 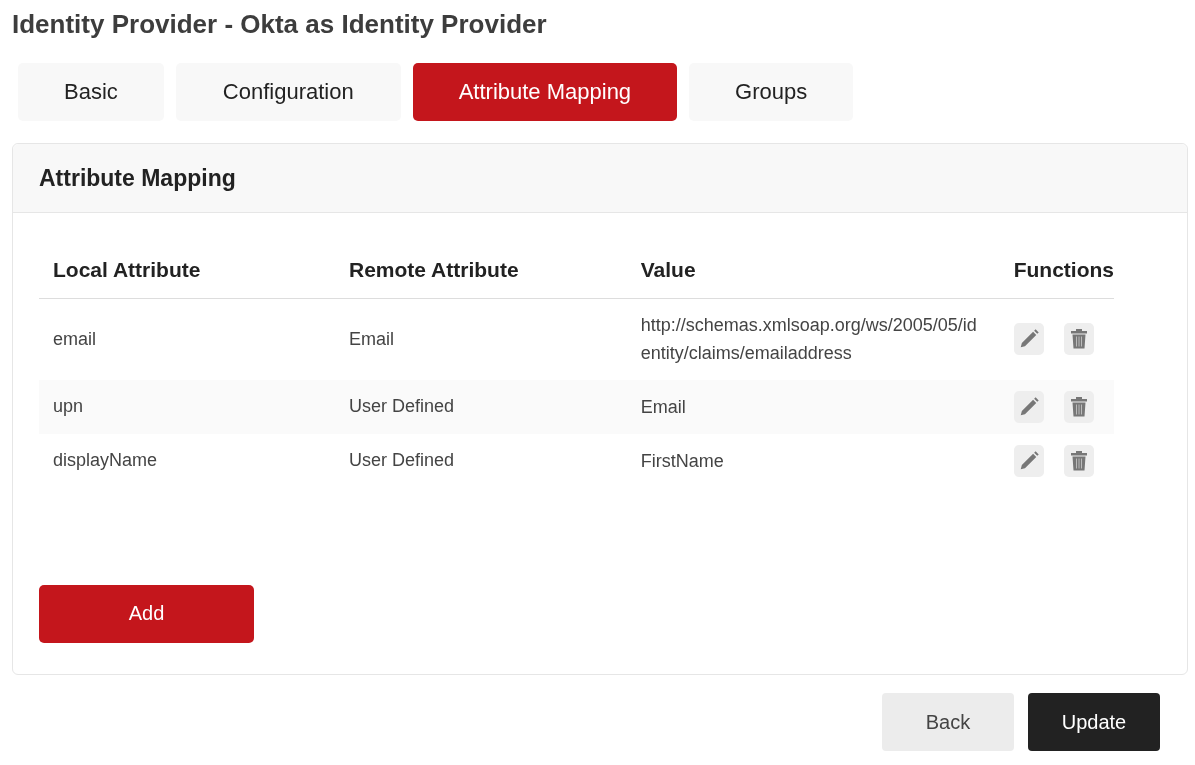 What do you see at coordinates (682, 461) in the screenshot?
I see `table-cell-text: FirstName` at bounding box center [682, 461].